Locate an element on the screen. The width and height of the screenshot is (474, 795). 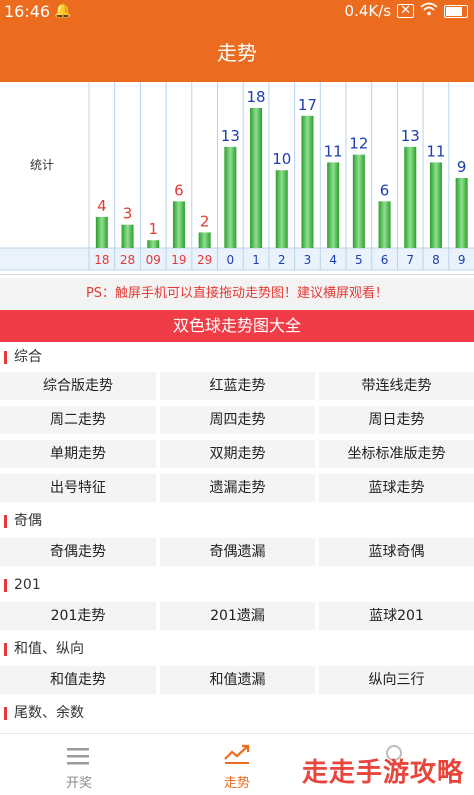
chart-category-label: 0 is located at coordinates (231, 260).